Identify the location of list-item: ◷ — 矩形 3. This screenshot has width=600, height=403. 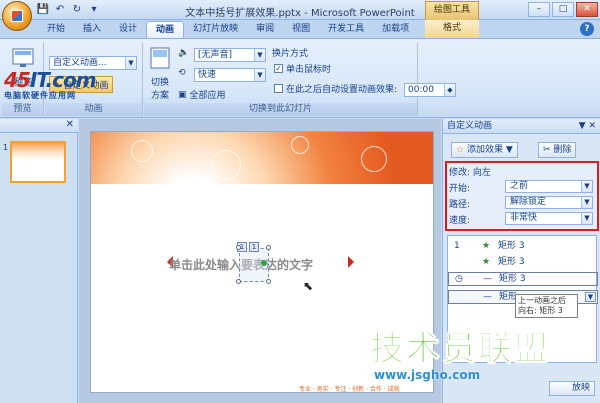
(523, 279).